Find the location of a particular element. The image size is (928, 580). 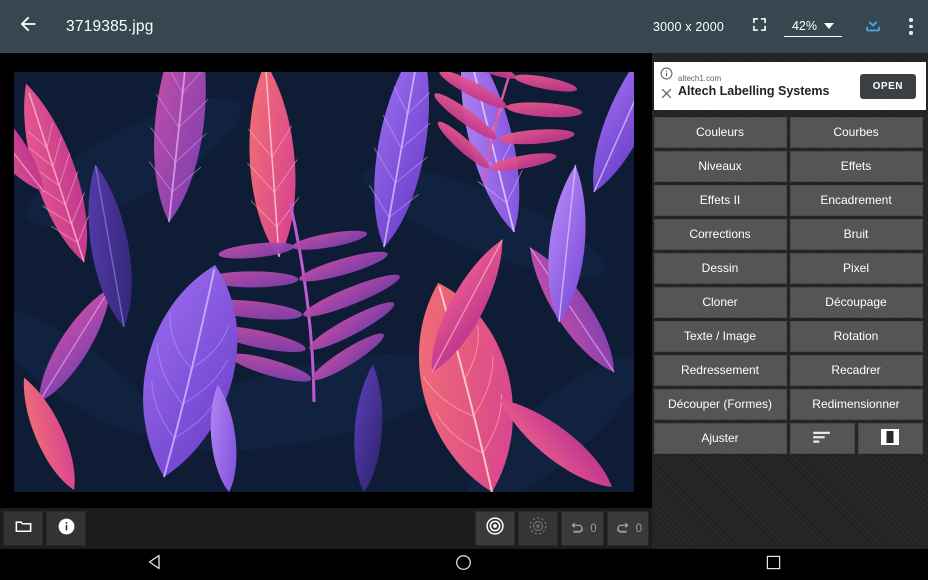

more-vertical-icon is located at coordinates (911, 26).